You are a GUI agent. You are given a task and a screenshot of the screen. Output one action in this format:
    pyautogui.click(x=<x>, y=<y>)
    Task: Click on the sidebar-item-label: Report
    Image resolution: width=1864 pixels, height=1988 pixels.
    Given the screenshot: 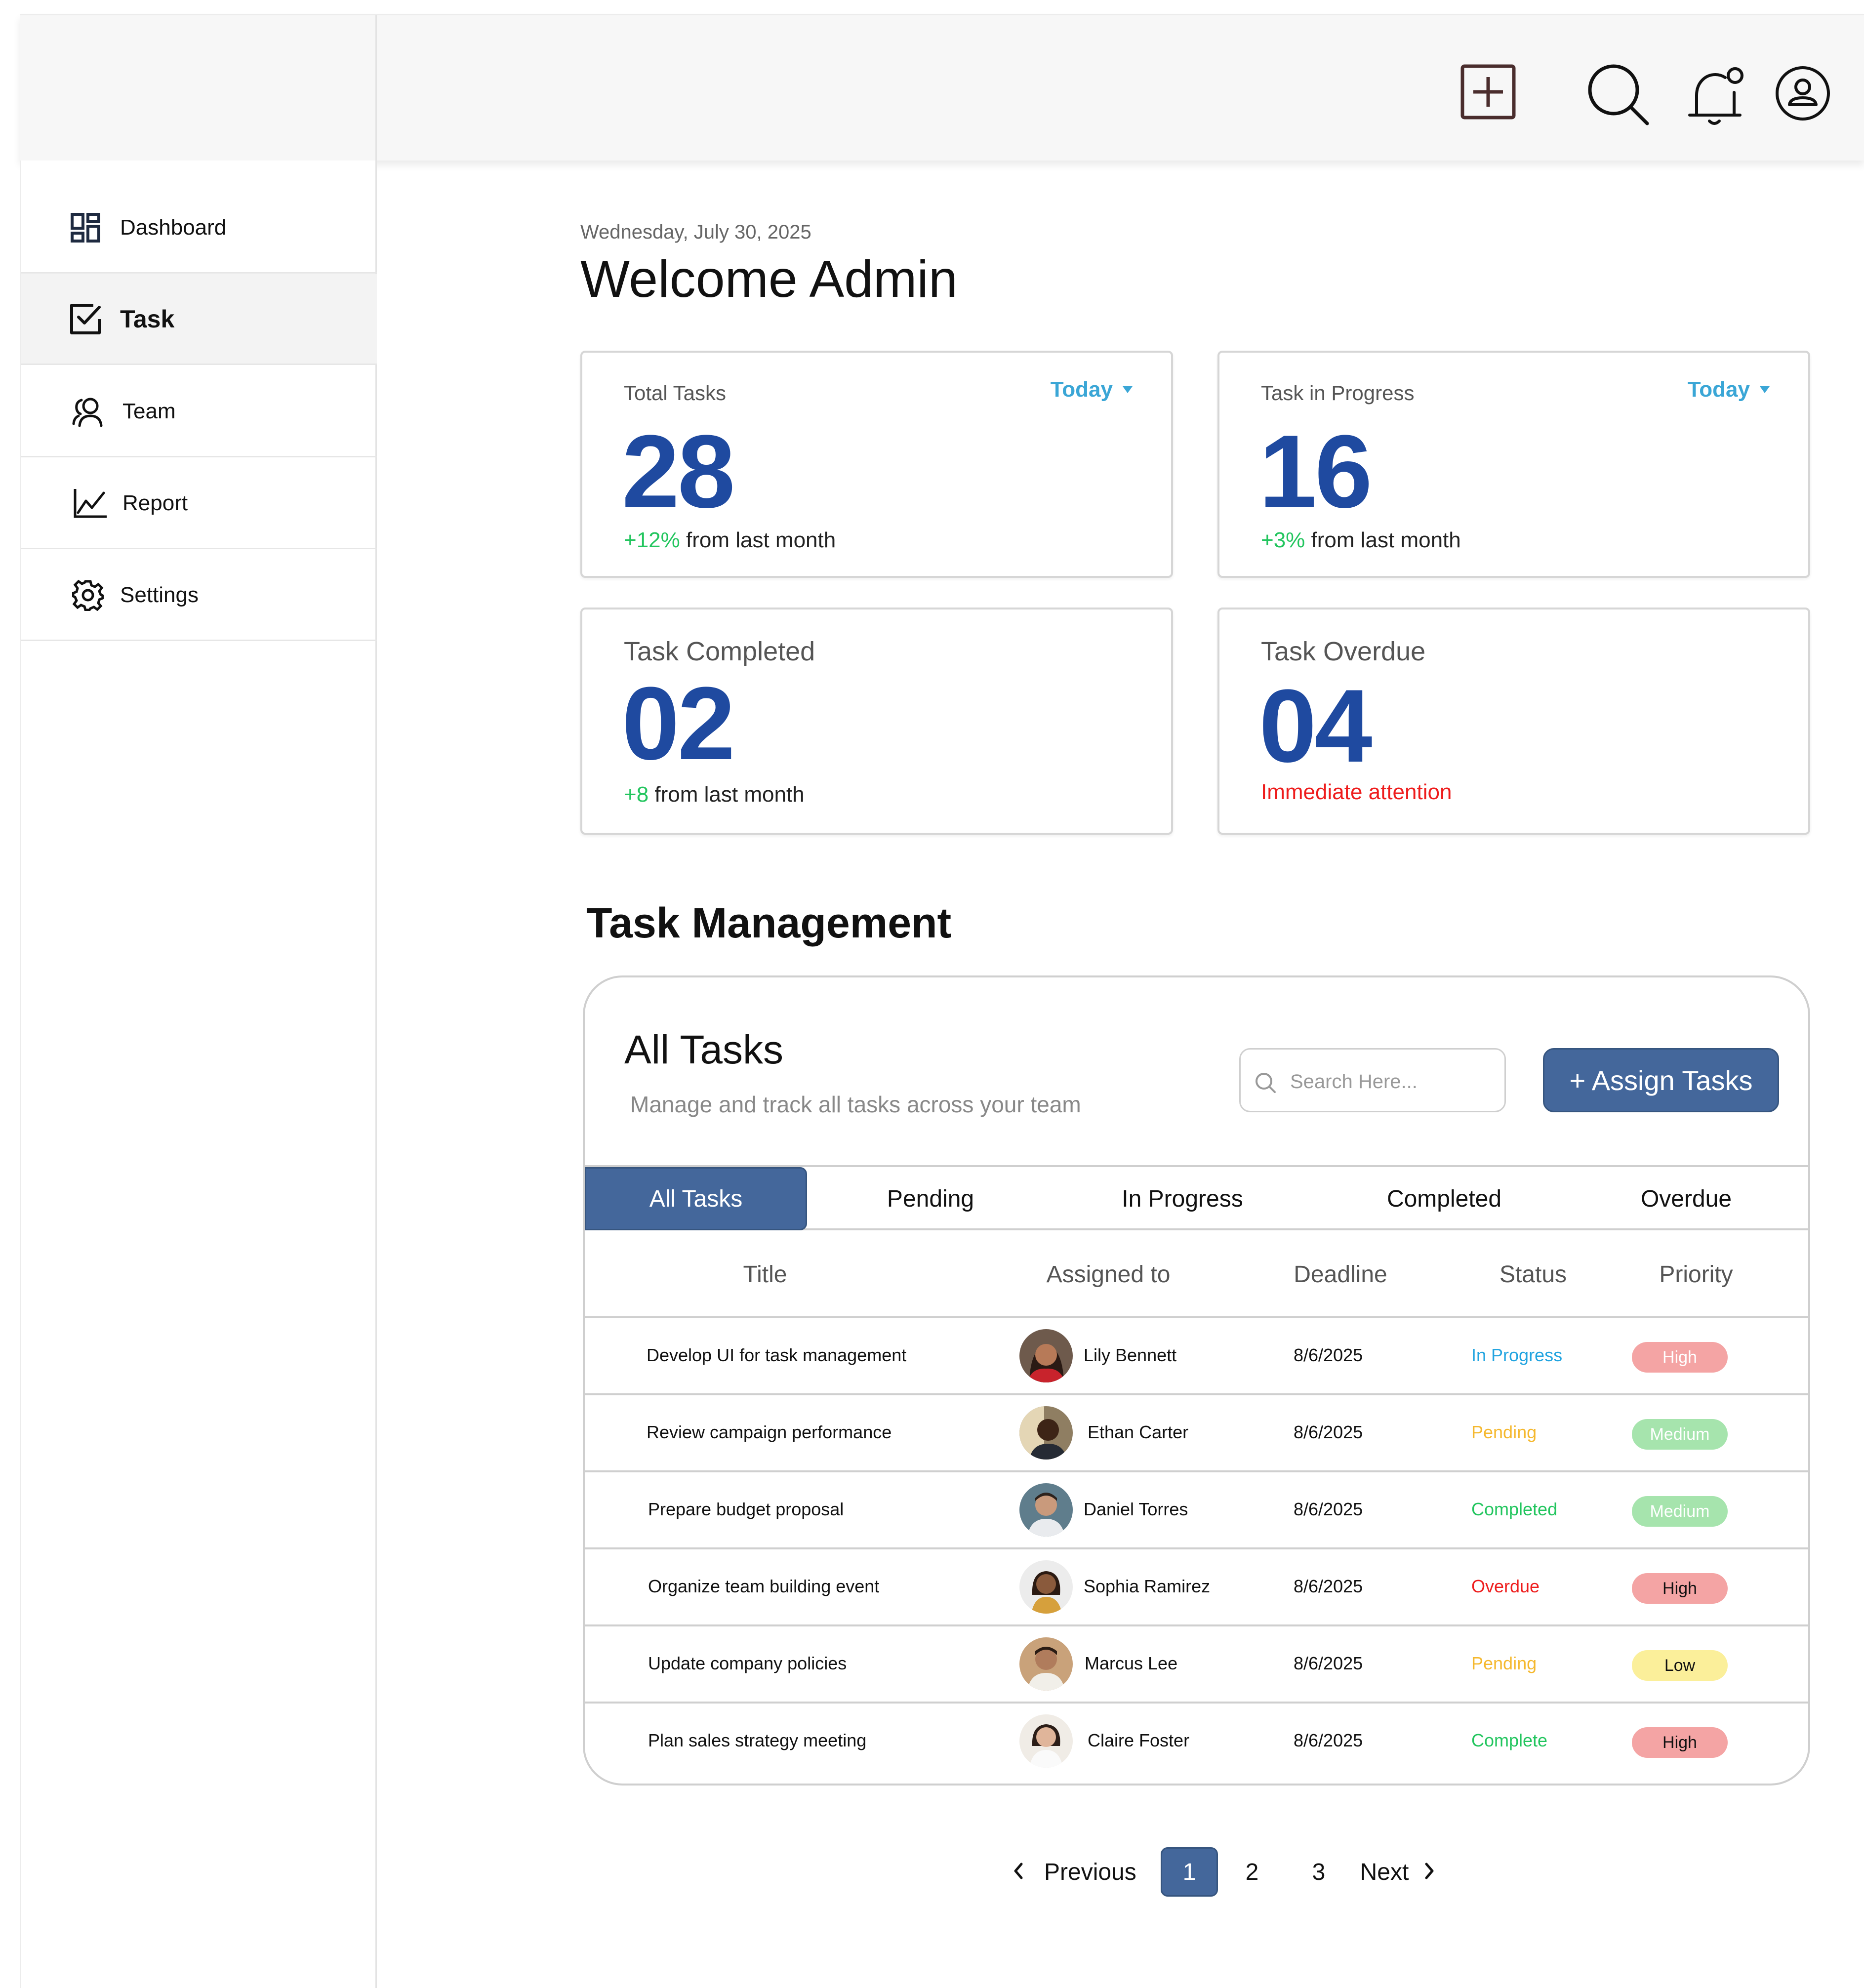 What is the action you would take?
    pyautogui.click(x=155, y=502)
    